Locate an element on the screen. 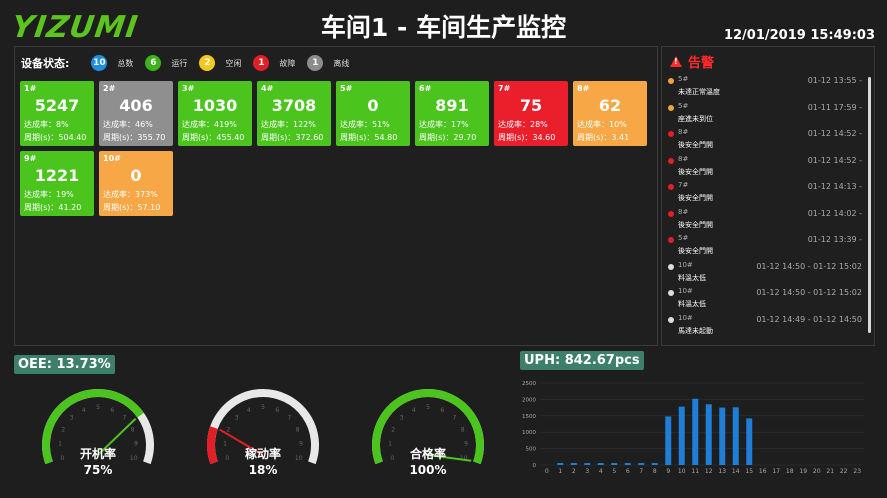 This screenshot has width=887, height=498. machine-card: 8# 62 达成率：10% 周期(s)：3.41 is located at coordinates (610, 113).